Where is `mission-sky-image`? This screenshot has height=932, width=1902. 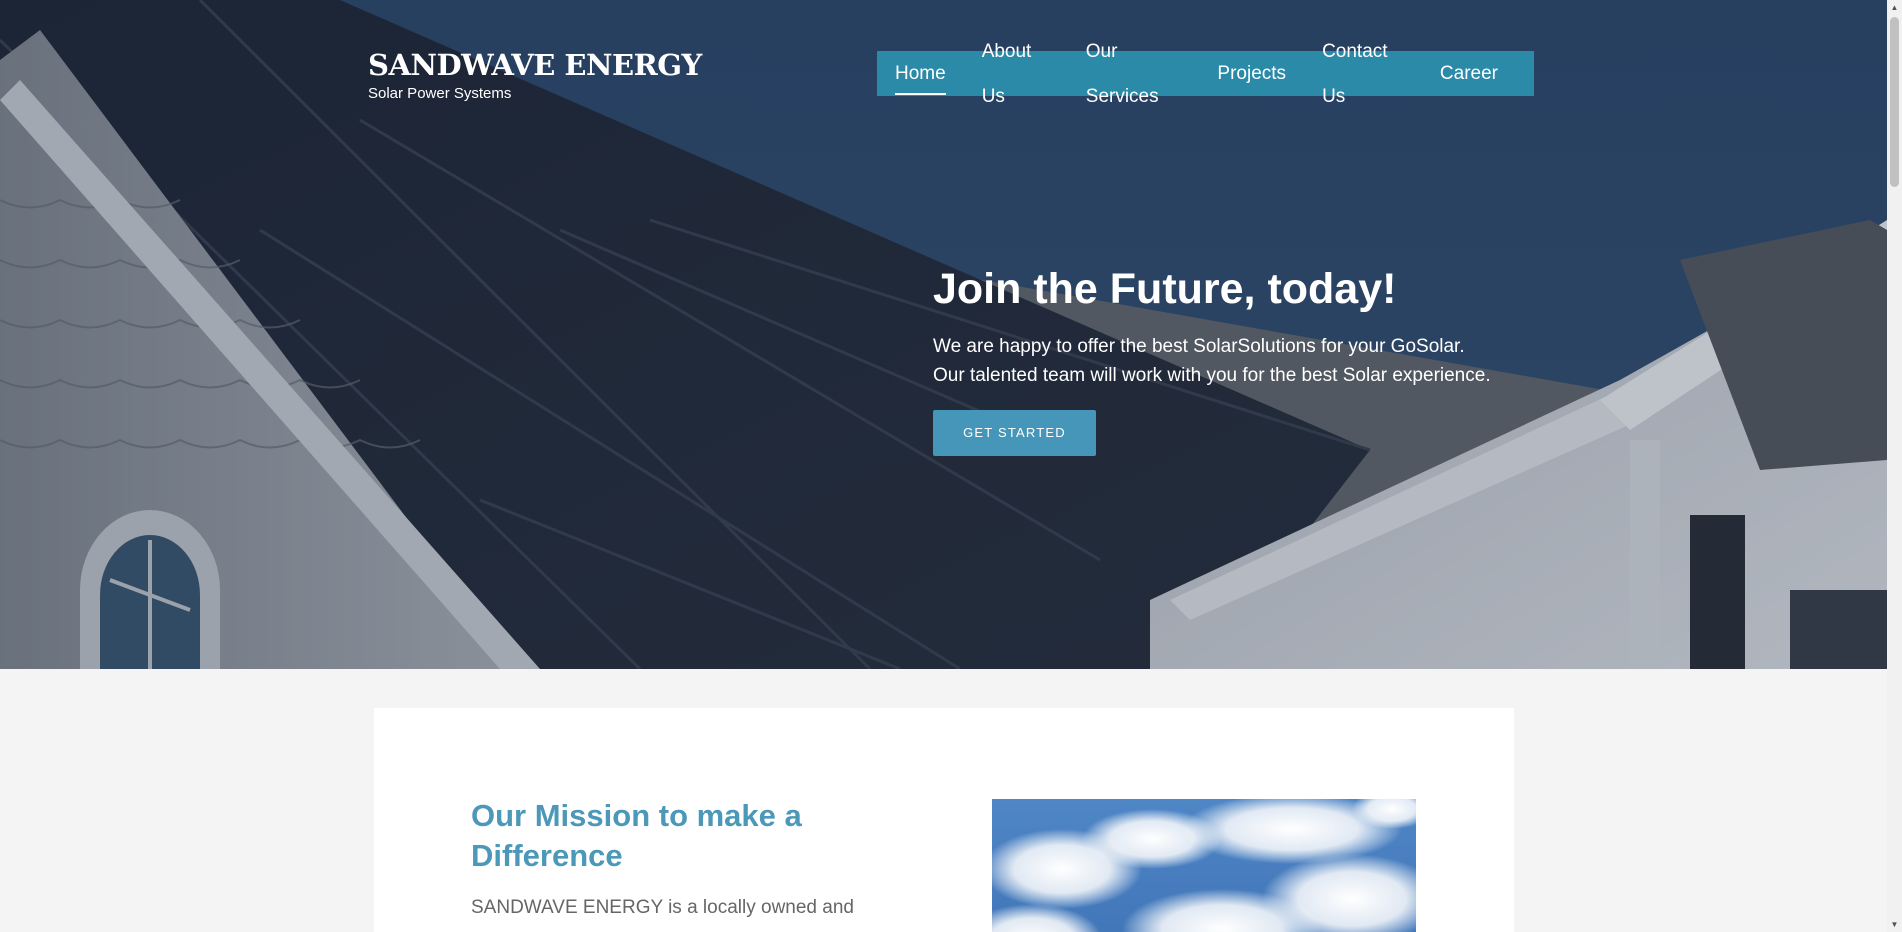
mission-sky-image is located at coordinates (1204, 865).